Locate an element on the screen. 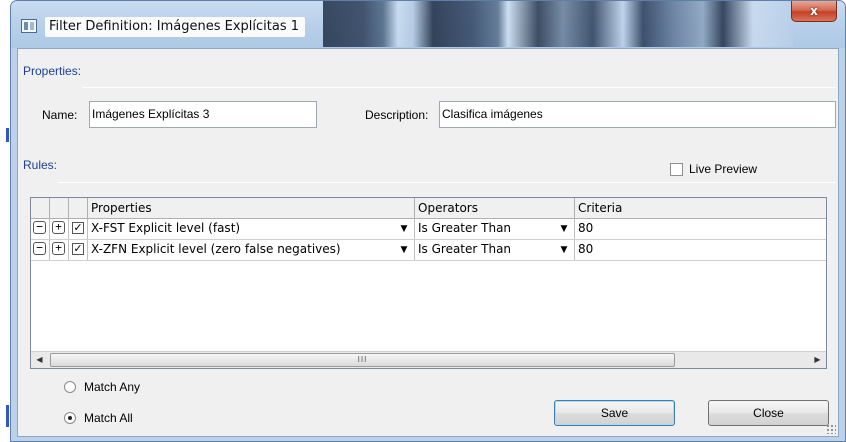  match-any-radio is located at coordinates (70, 387).